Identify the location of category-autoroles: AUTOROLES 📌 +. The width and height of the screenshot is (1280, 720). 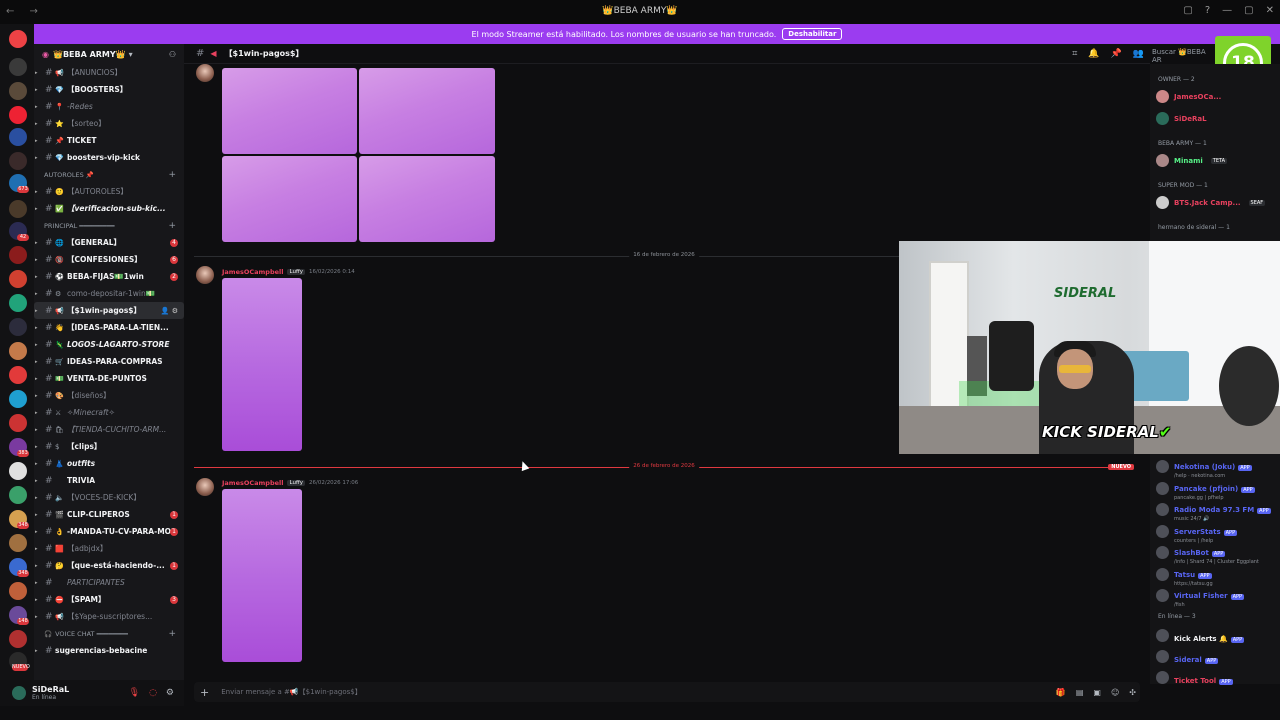
(109, 174).